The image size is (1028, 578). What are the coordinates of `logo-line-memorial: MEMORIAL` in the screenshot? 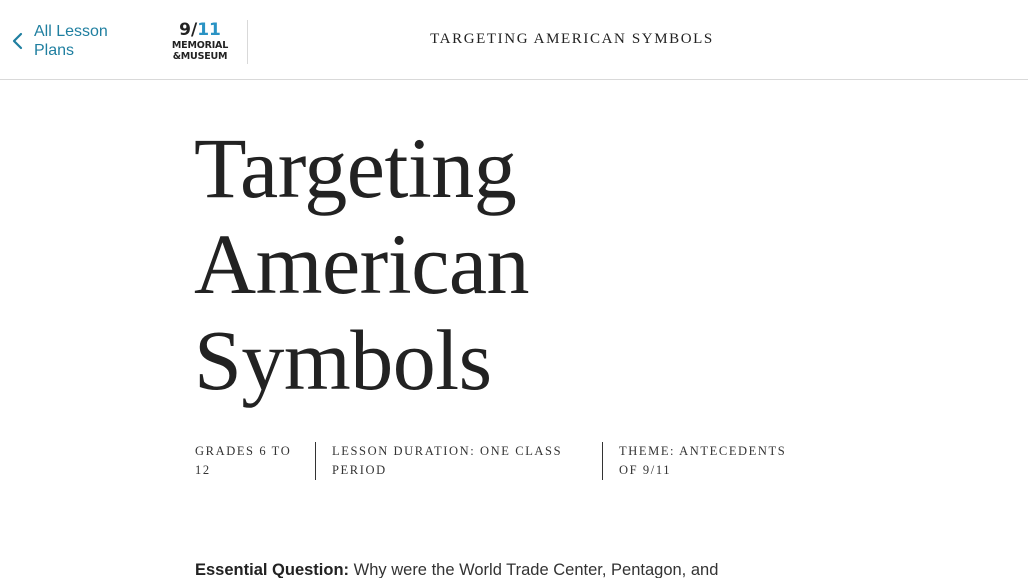 It's located at (200, 45).